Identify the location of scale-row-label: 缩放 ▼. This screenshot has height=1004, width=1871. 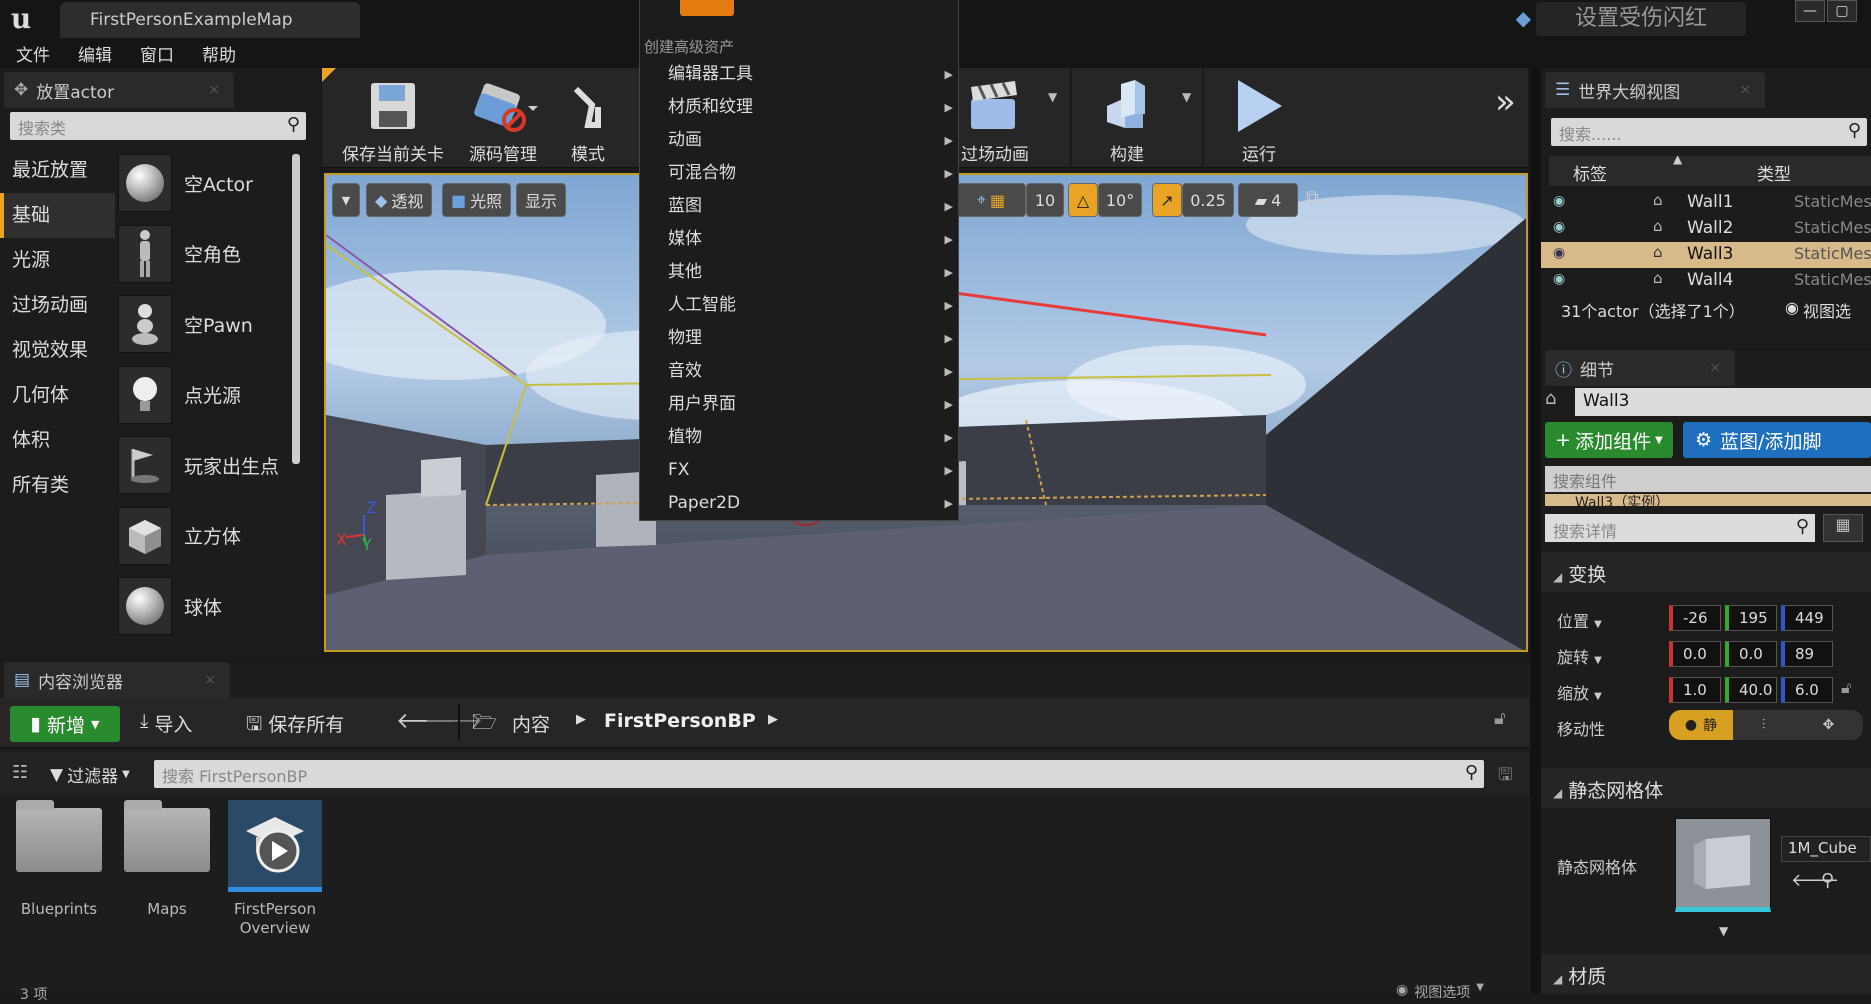
(1579, 692).